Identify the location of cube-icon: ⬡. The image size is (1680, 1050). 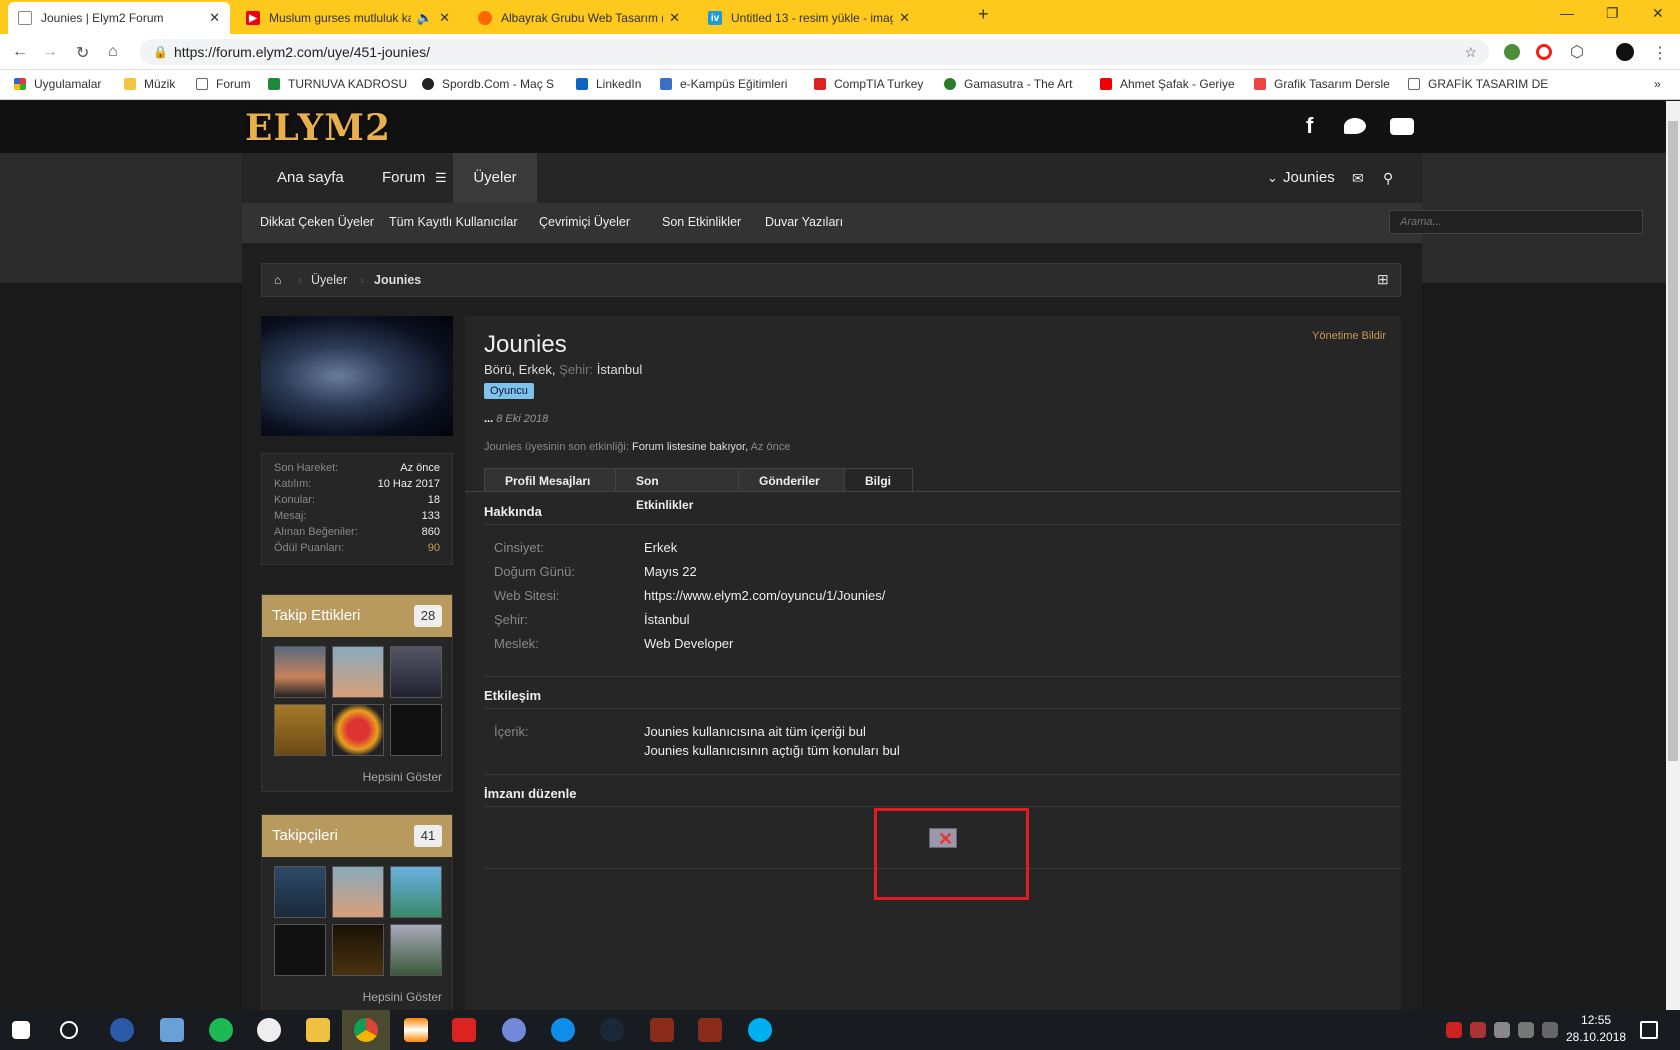
(1577, 52).